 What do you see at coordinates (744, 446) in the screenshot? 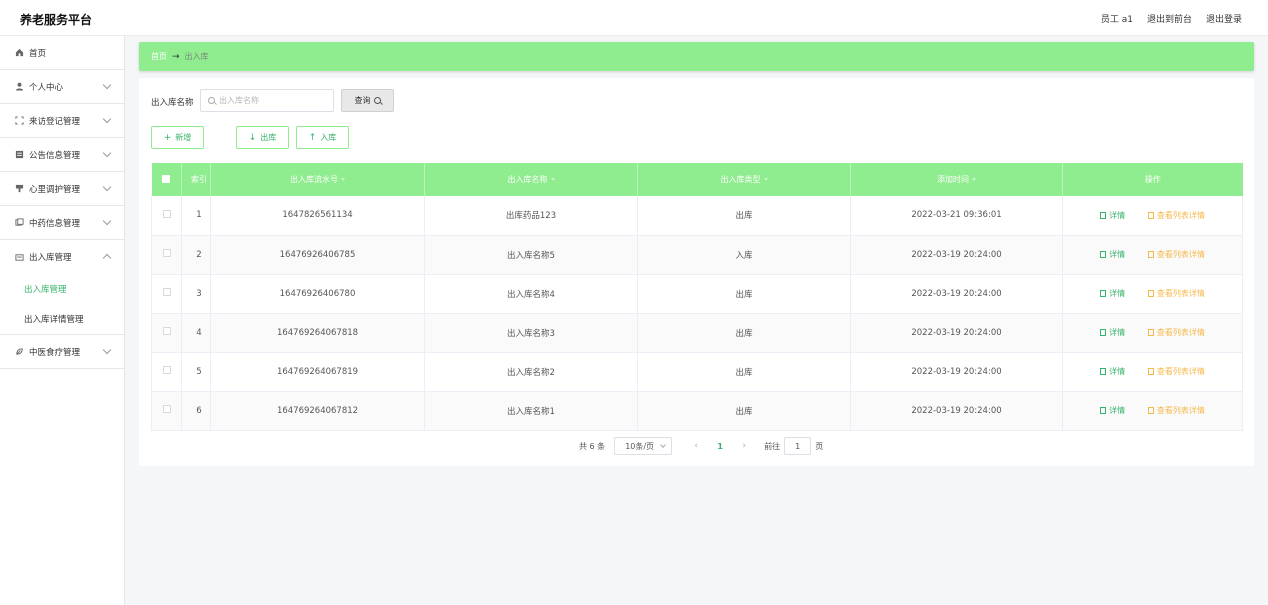
I see `next-page-icon: ›` at bounding box center [744, 446].